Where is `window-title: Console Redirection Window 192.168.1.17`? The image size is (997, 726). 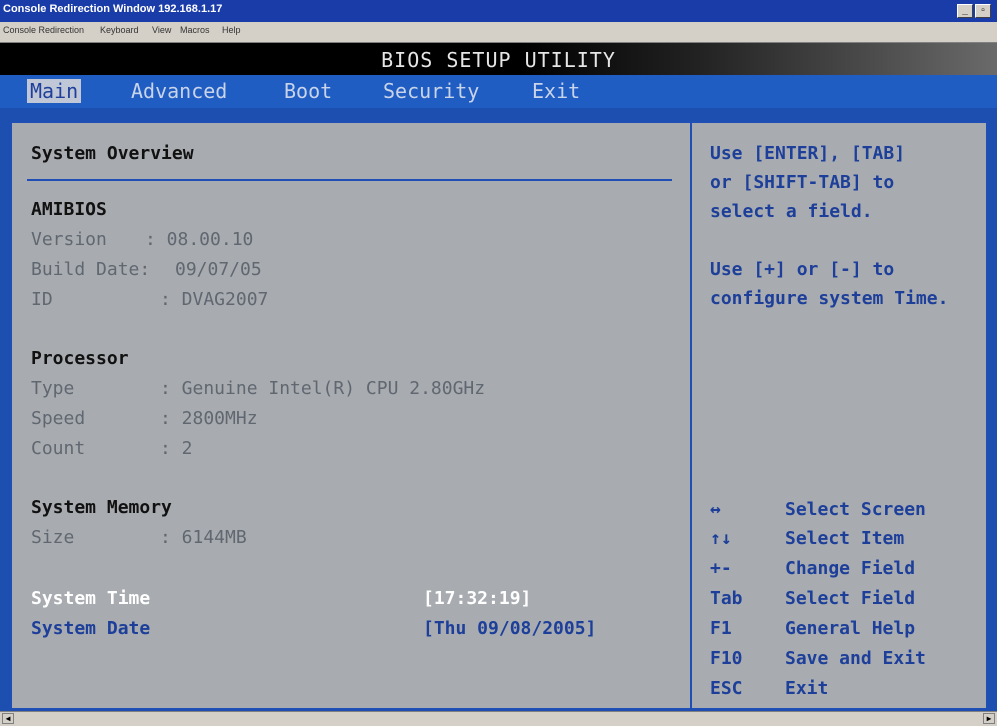 window-title: Console Redirection Window 192.168.1.17 is located at coordinates (113, 9).